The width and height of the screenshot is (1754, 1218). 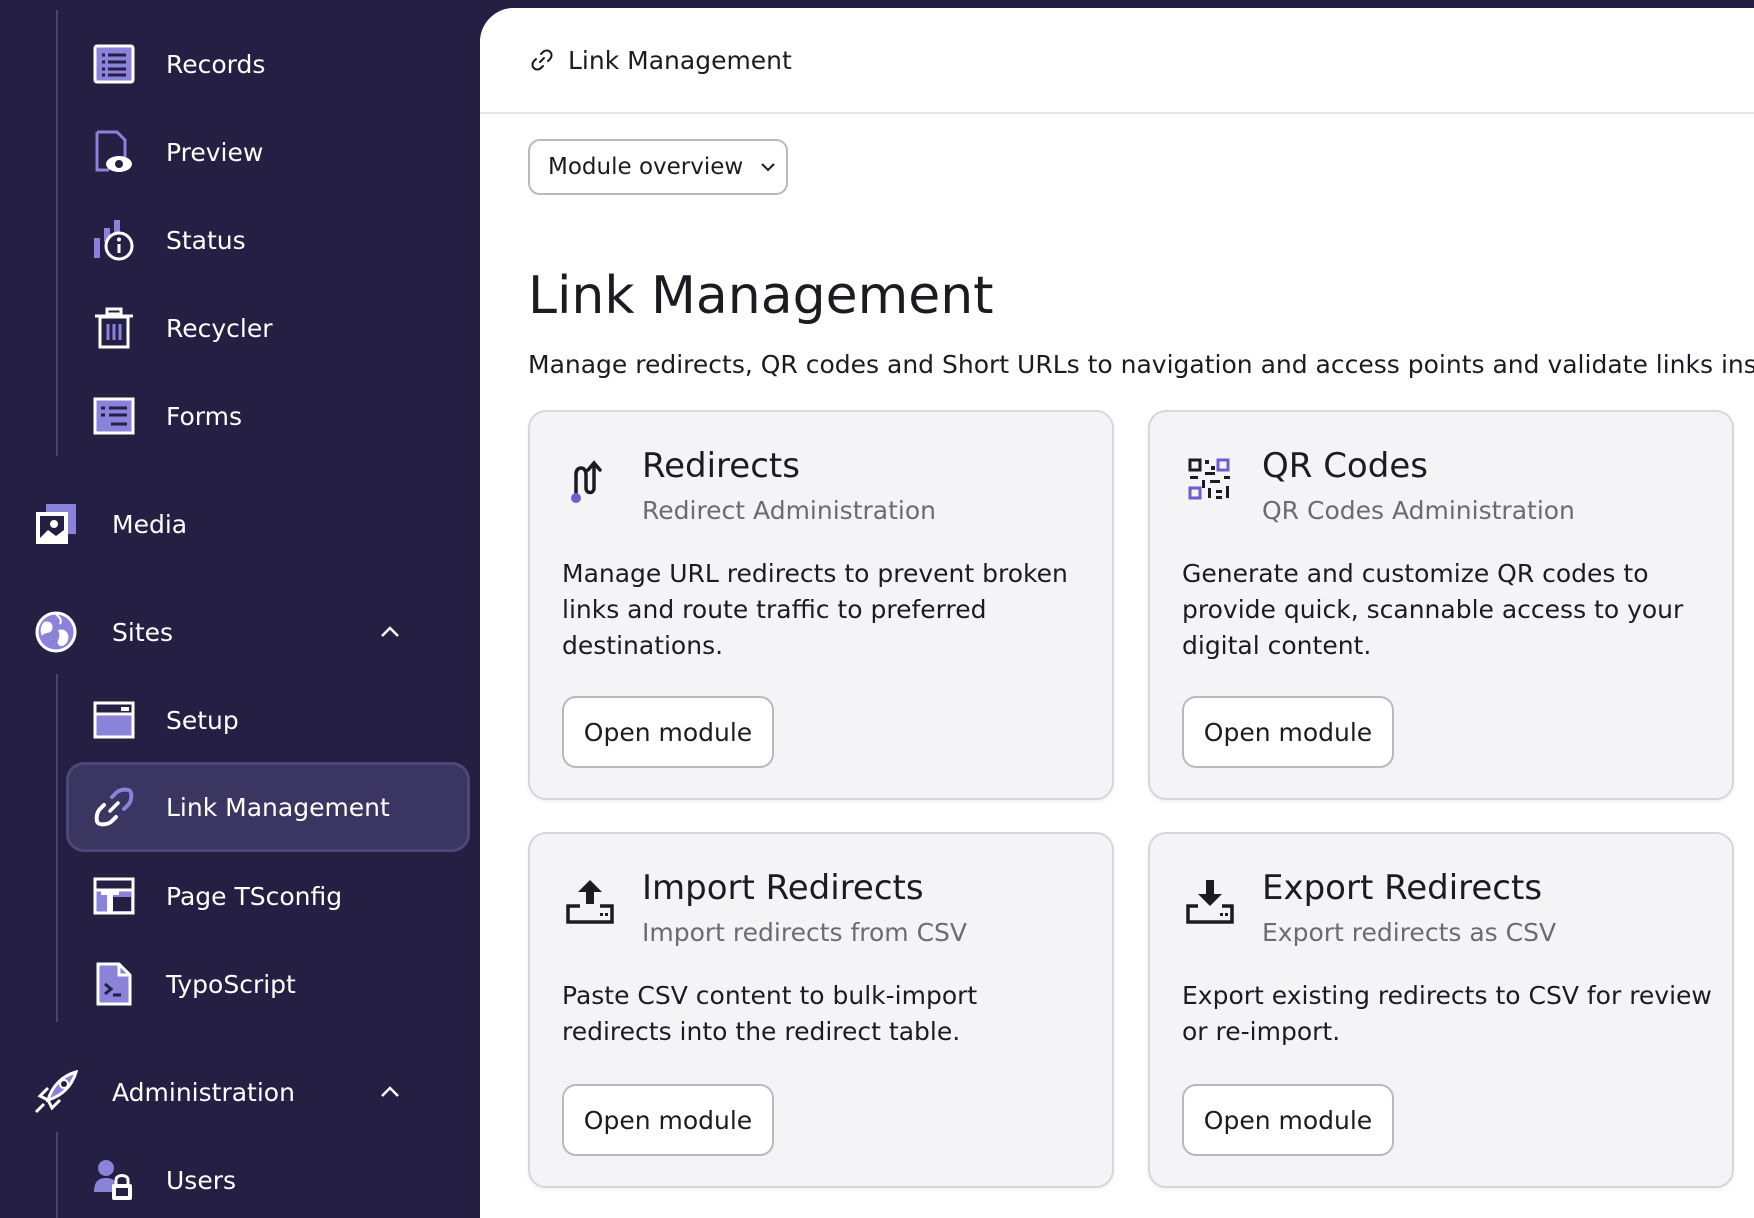 I want to click on preview-icon, so click(x=114, y=152).